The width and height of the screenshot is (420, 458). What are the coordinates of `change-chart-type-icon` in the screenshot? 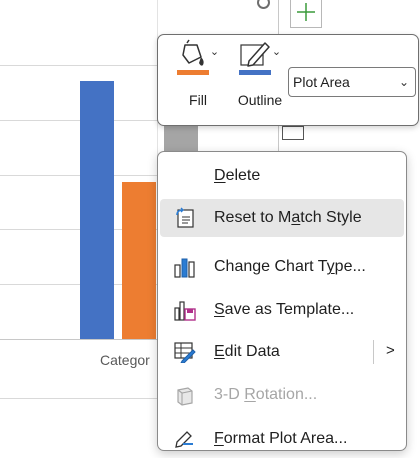 It's located at (184, 268).